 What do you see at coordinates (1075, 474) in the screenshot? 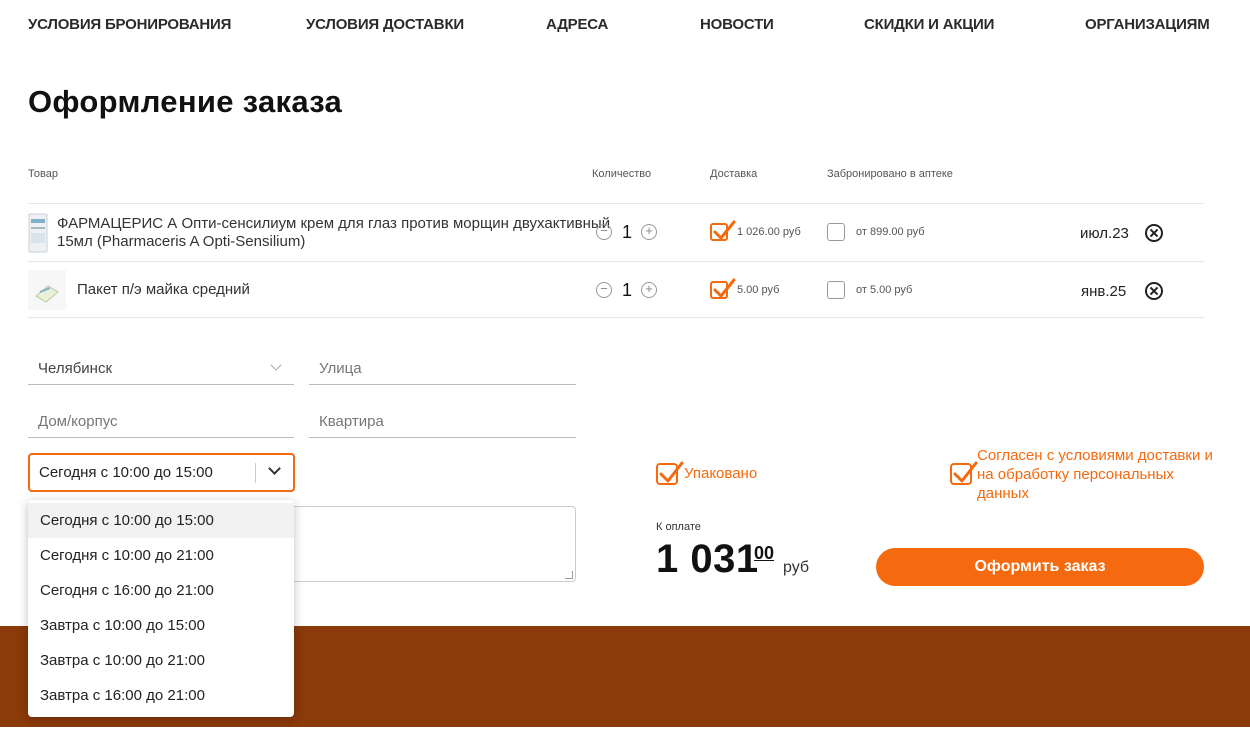
I see `agree-line2: на обработку персональных` at bounding box center [1075, 474].